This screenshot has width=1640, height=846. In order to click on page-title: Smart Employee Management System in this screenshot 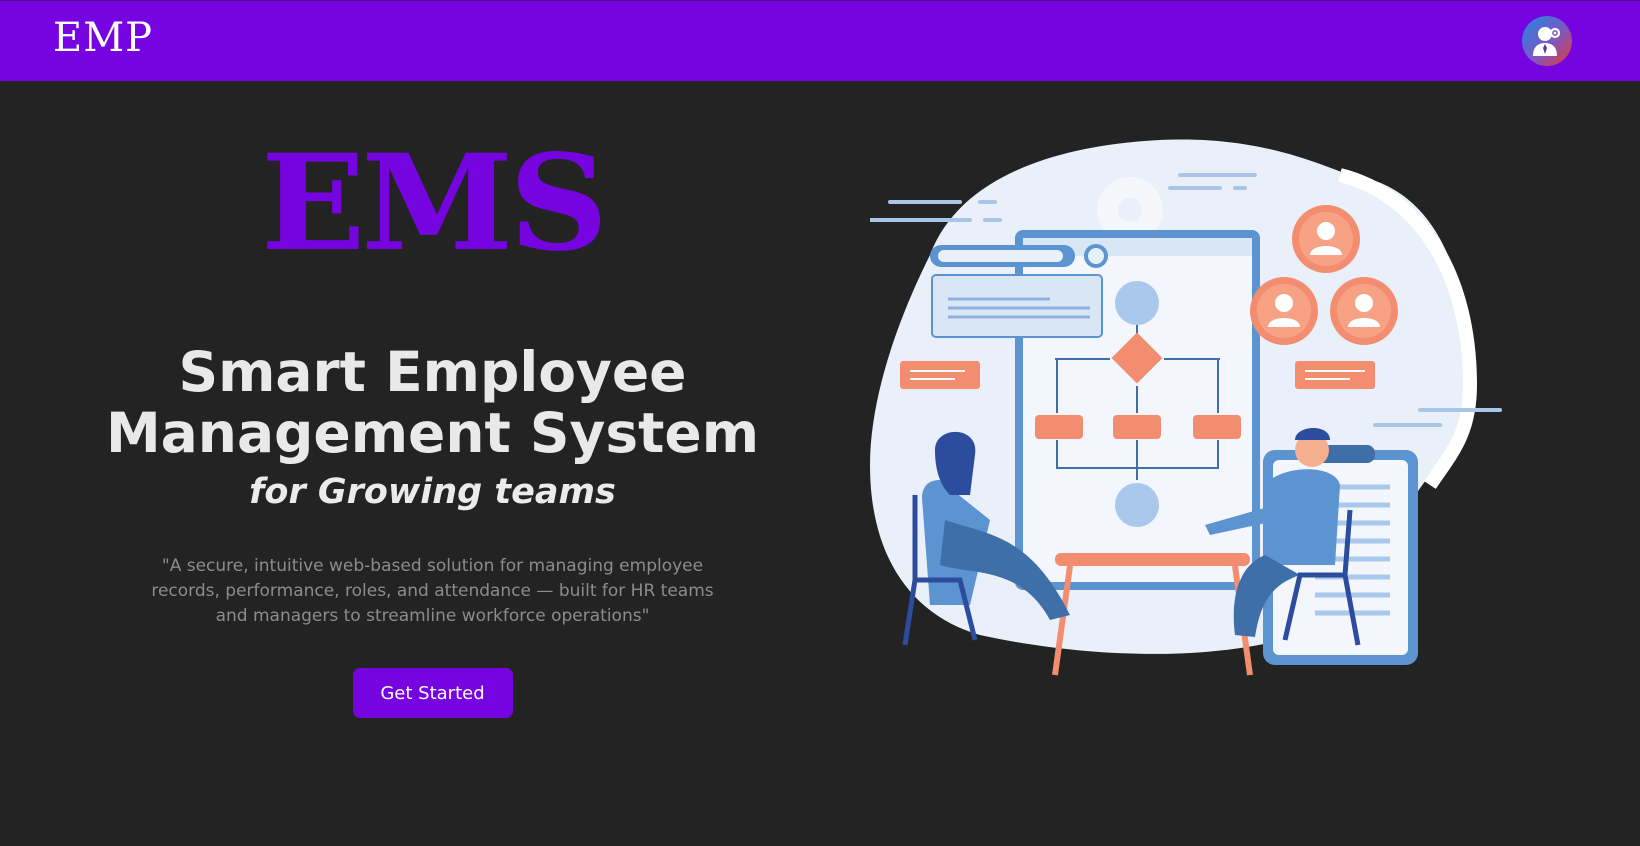, I will do `click(432, 403)`.